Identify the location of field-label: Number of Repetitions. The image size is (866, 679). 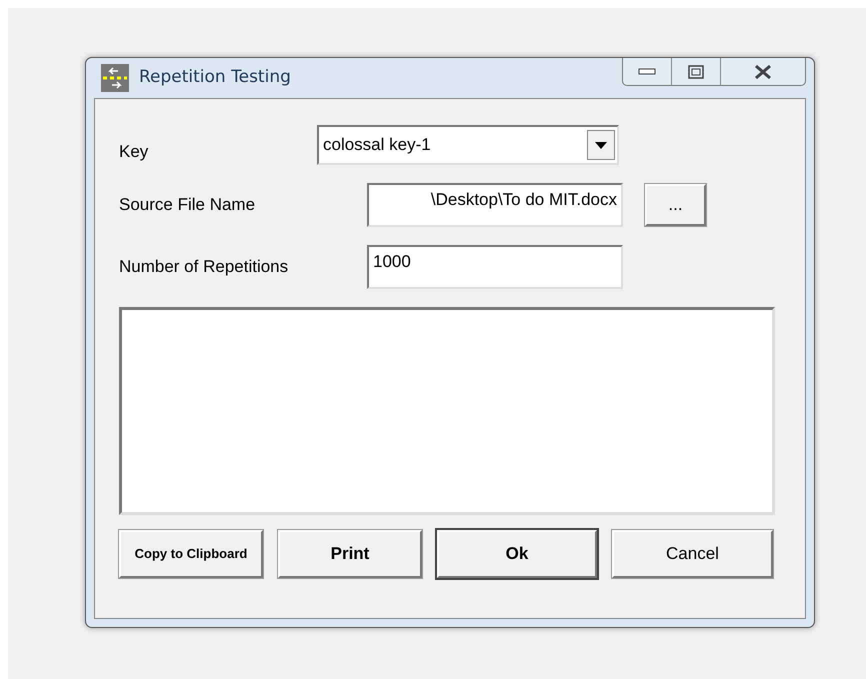
(204, 267).